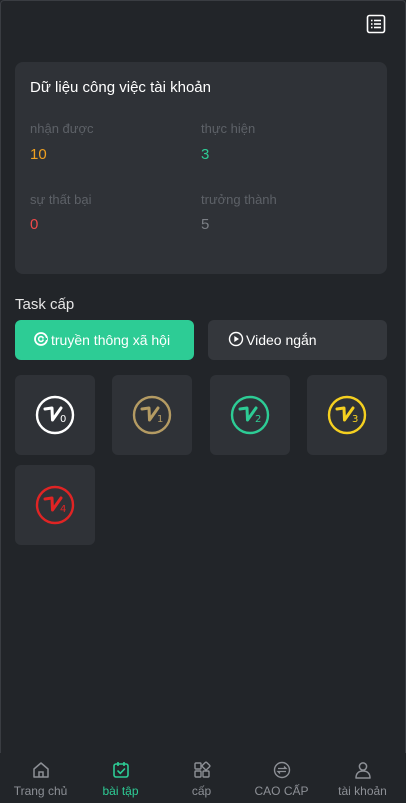 The width and height of the screenshot is (406, 803). What do you see at coordinates (111, 340) in the screenshot?
I see `tab-social-label: truyền thông xã hội` at bounding box center [111, 340].